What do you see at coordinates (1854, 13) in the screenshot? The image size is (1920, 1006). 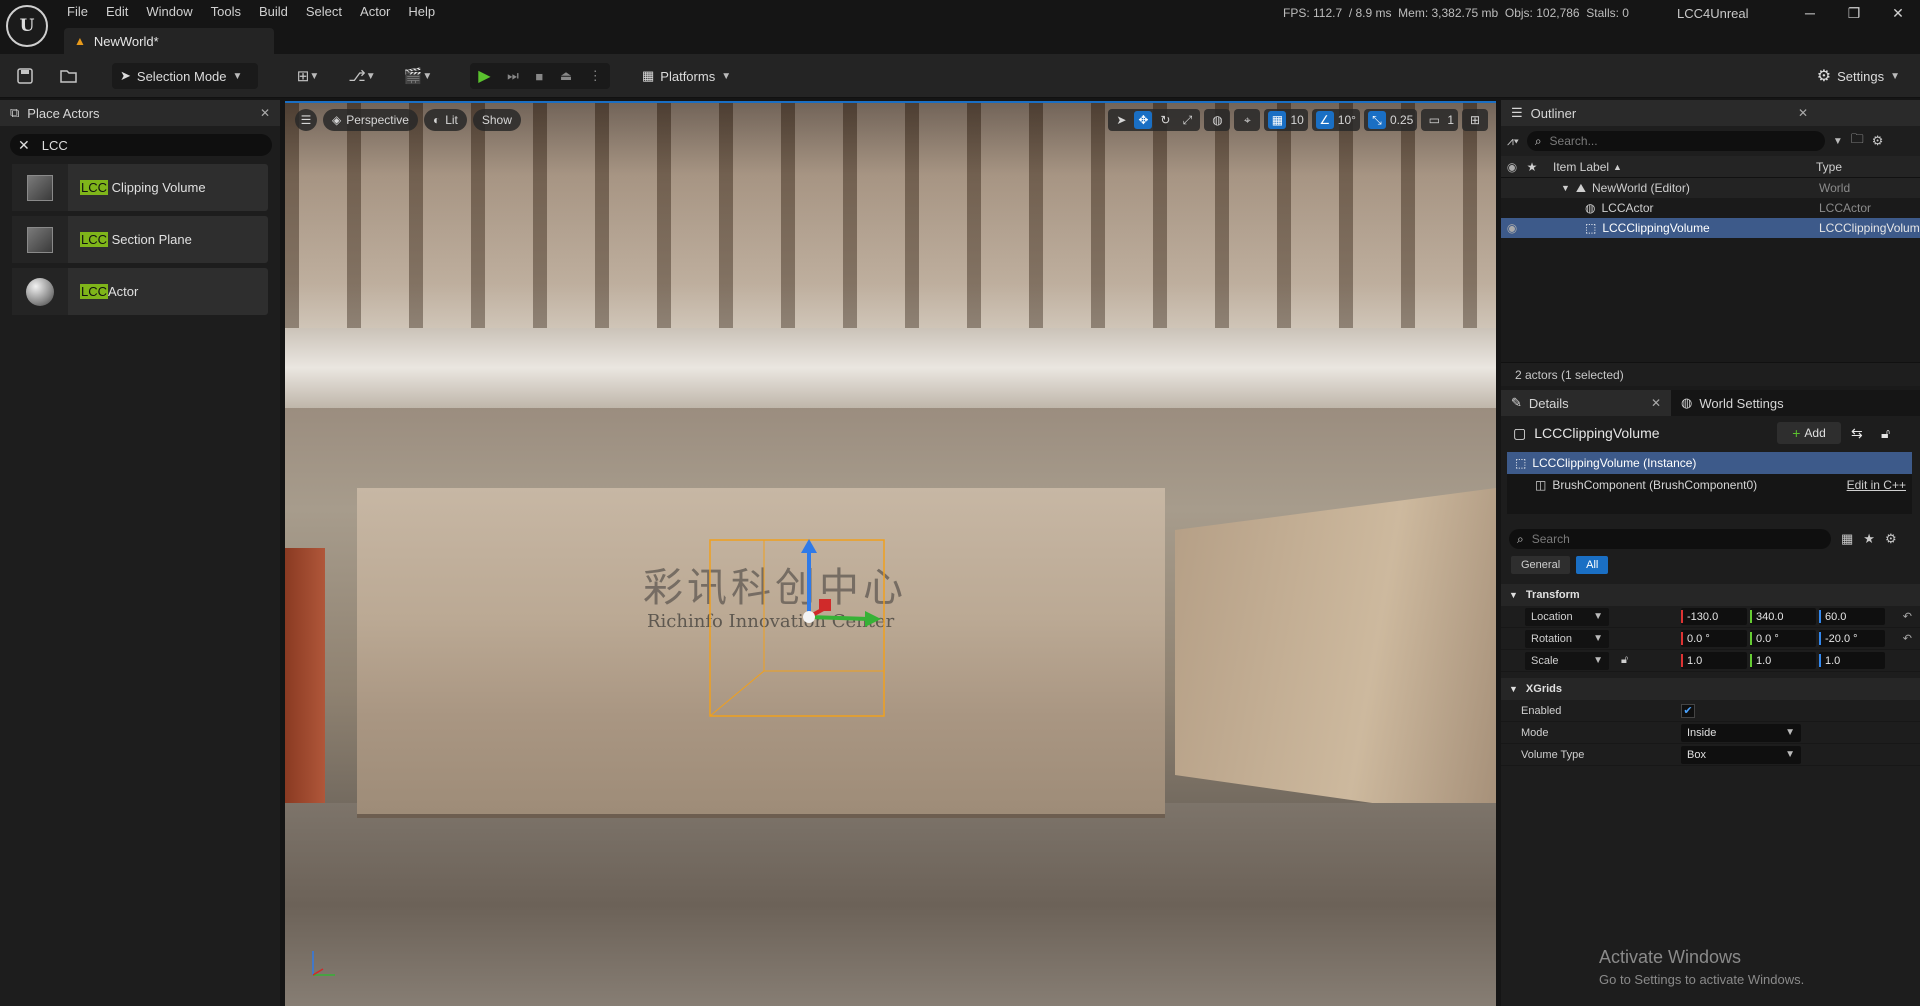 I see `restore-button: ❐` at bounding box center [1854, 13].